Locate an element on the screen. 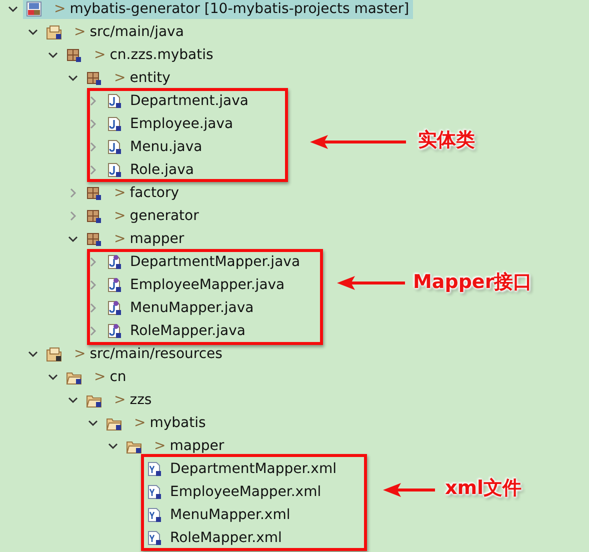  tree-item: DepartmentMapper.xml is located at coordinates (241, 468).